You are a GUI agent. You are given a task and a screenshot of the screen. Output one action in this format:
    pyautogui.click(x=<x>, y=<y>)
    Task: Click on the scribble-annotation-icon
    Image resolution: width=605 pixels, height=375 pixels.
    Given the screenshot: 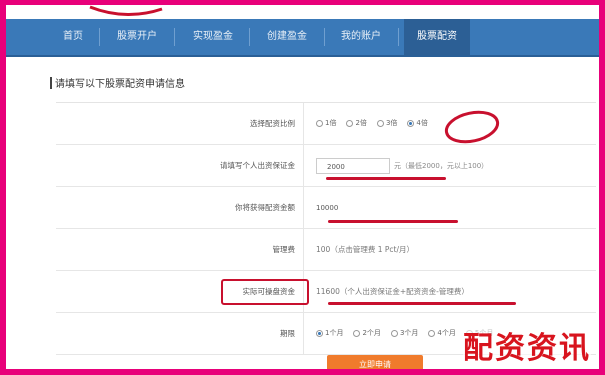 What is the action you would take?
    pyautogui.click(x=126, y=11)
    